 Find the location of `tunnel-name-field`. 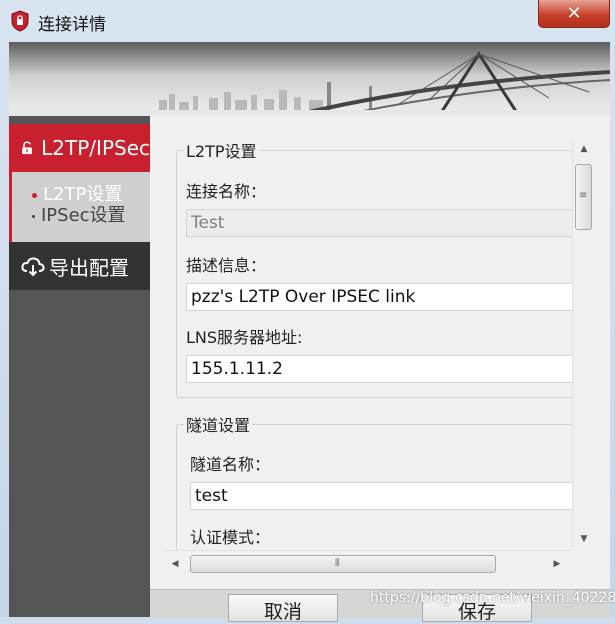

tunnel-name-field is located at coordinates (381, 496).